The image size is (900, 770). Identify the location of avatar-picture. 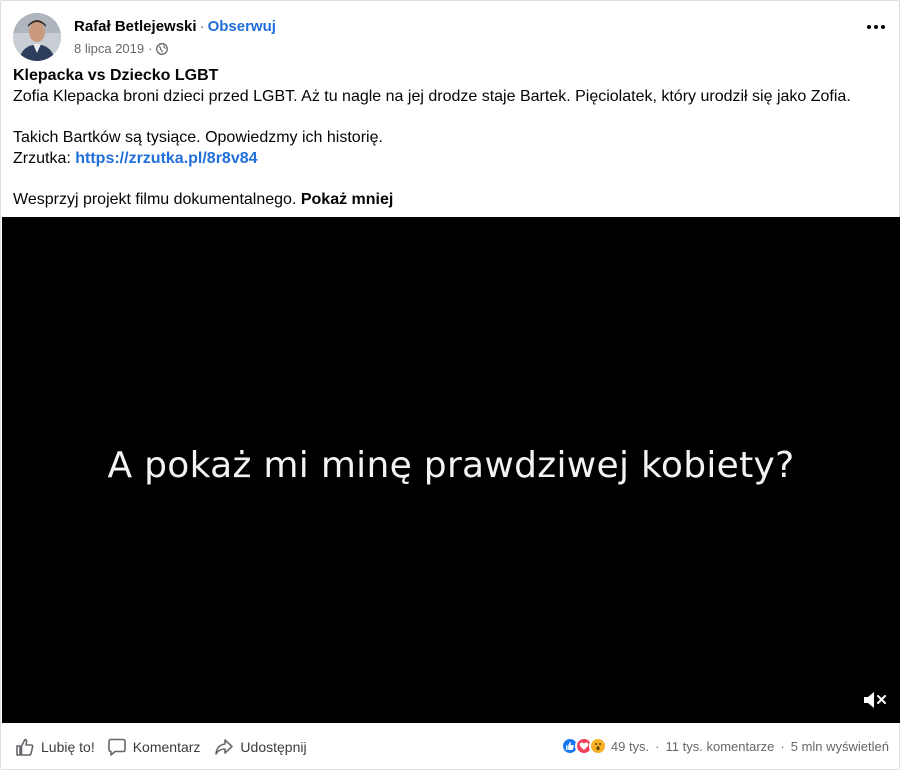
(37, 37).